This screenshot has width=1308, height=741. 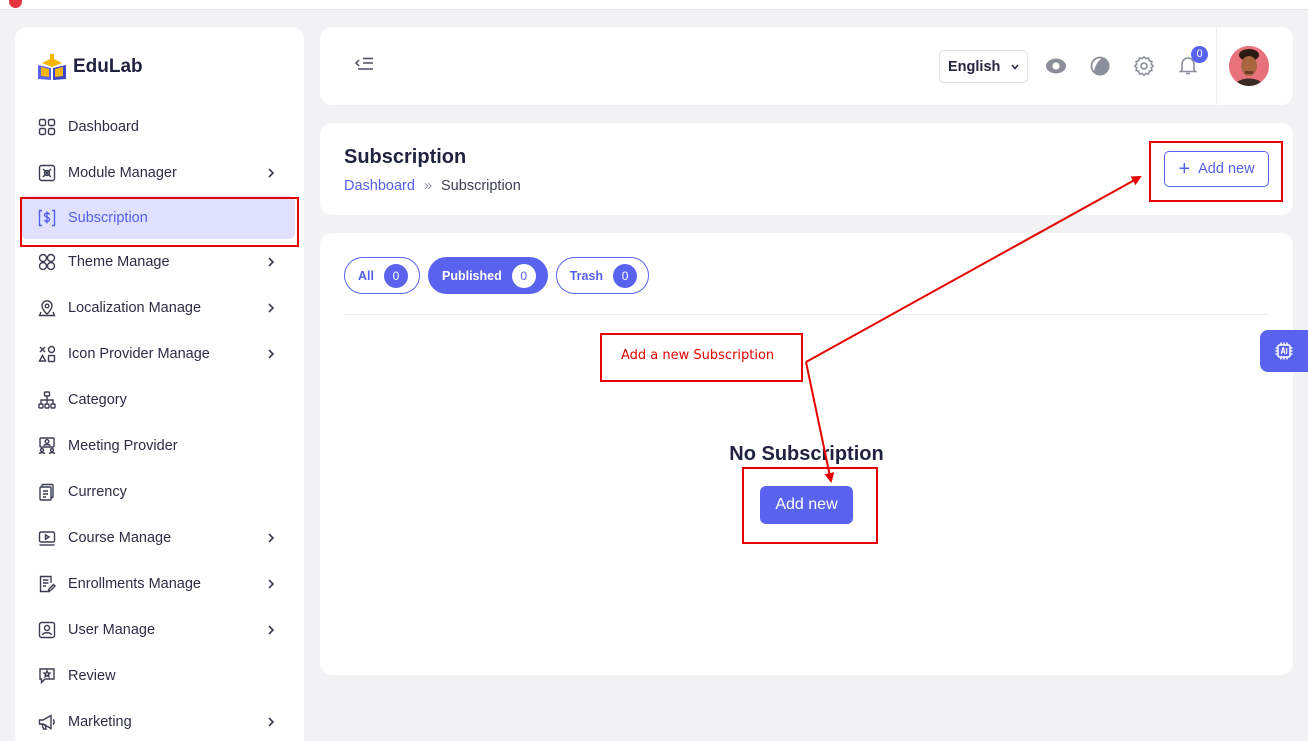 What do you see at coordinates (159, 720) in the screenshot?
I see `sidebar-item-marketing: Marketing` at bounding box center [159, 720].